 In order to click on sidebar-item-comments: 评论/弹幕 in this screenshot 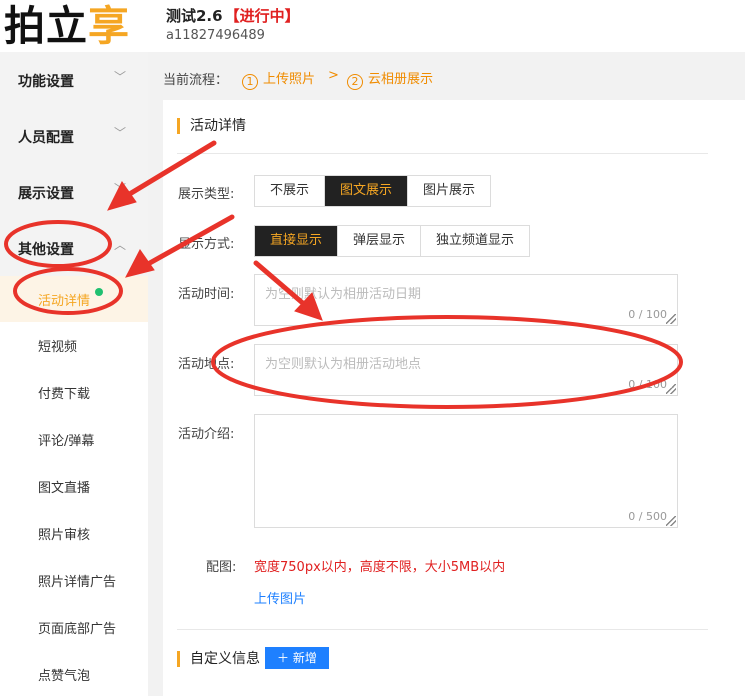, I will do `click(74, 439)`.